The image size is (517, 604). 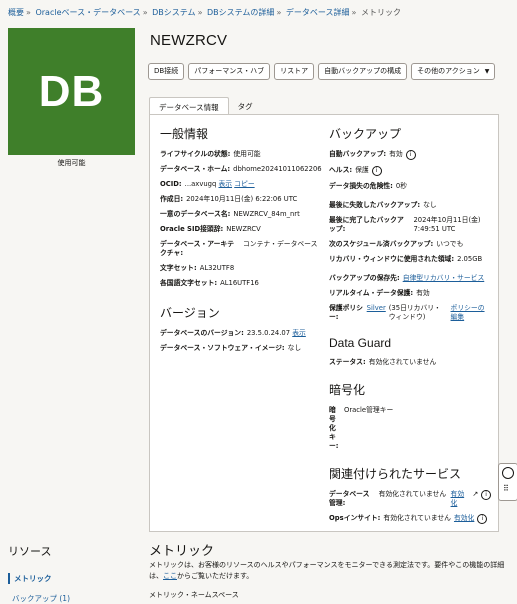 What do you see at coordinates (447, 224) in the screenshot?
I see `last-completed-backup-value: 2024年10月11日(金) 7:49:51 UTC` at bounding box center [447, 224].